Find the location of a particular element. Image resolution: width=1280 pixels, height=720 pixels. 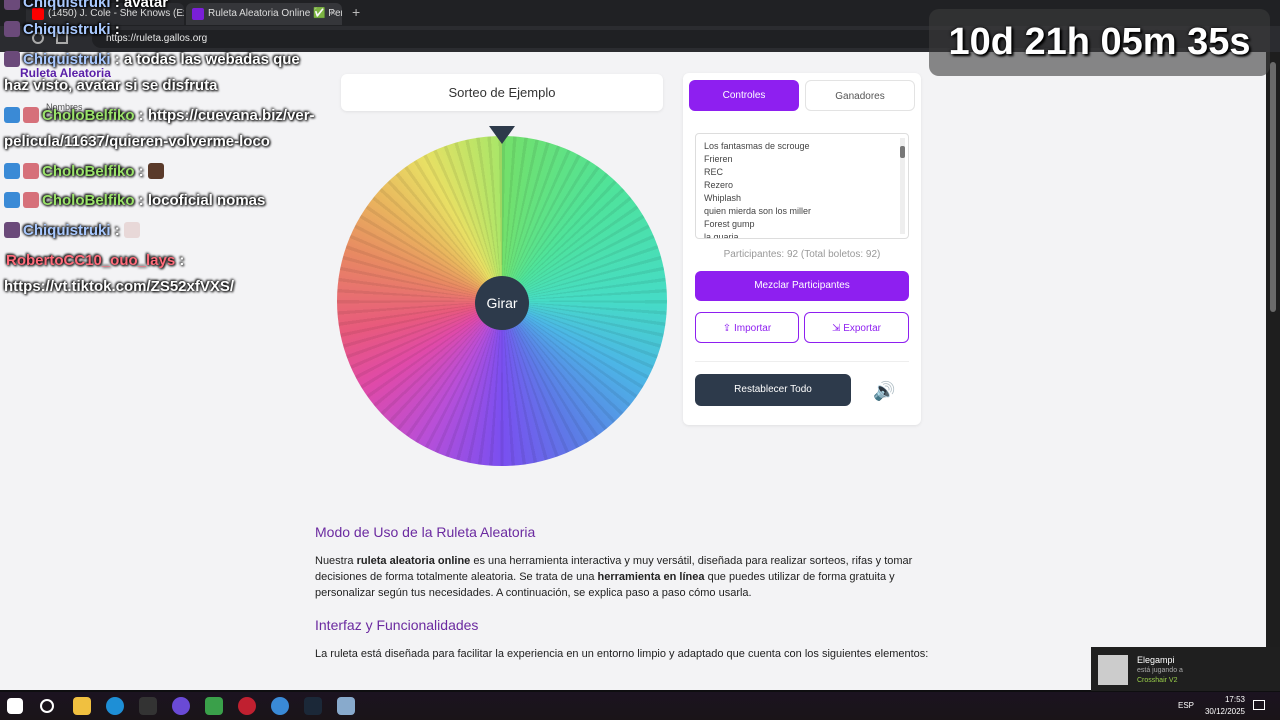

volume-icon: 🔊 is located at coordinates (884, 391).